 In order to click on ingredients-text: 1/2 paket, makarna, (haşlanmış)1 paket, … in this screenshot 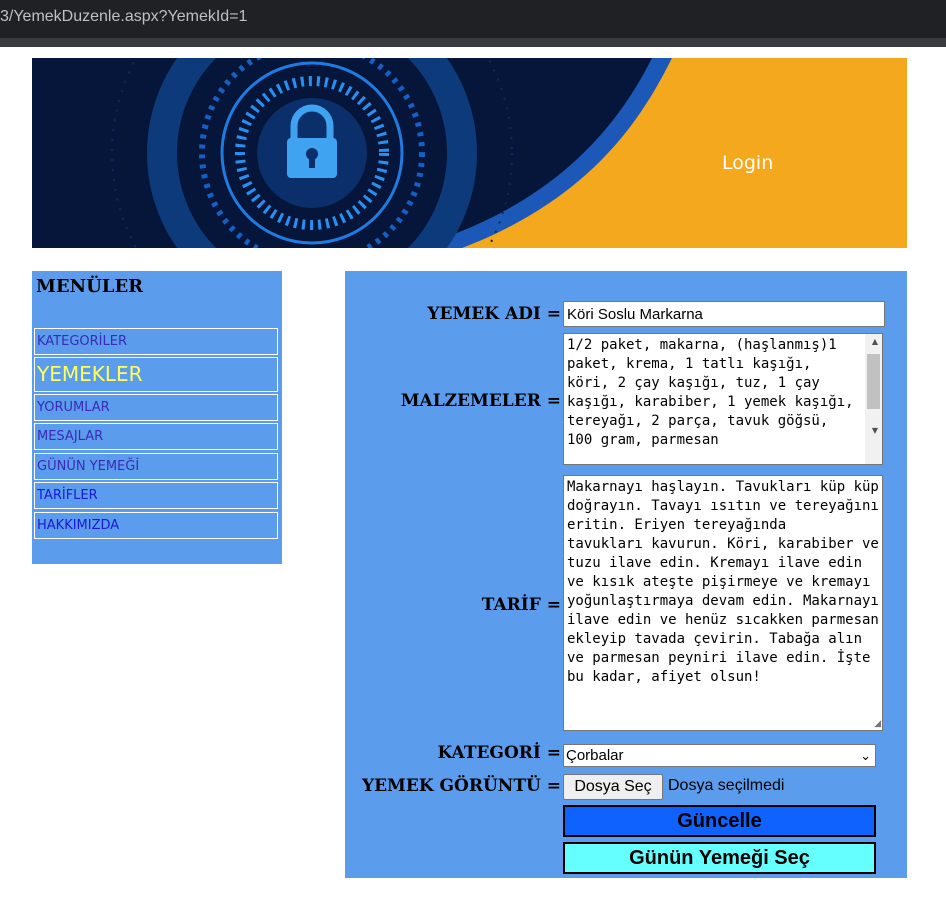, I will do `click(714, 399)`.